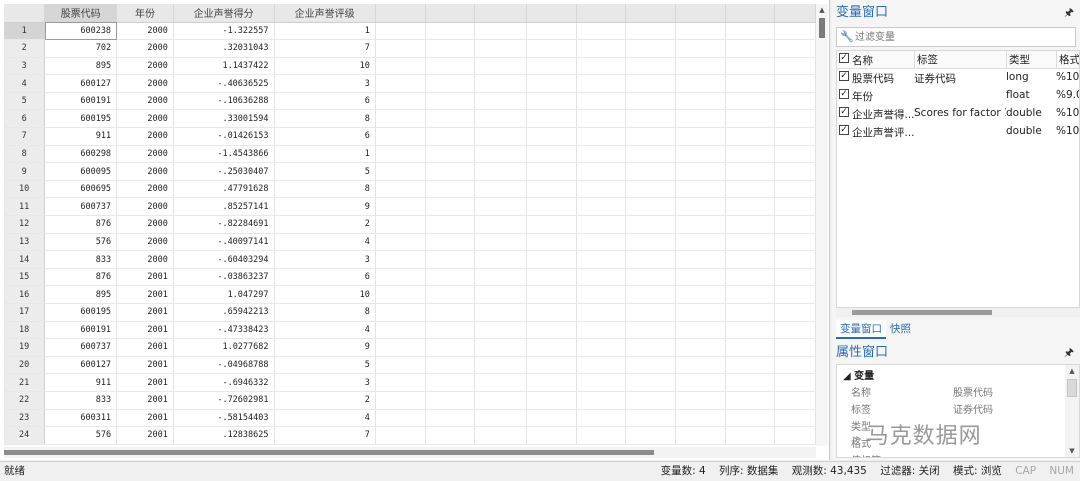  I want to click on corner-cell, so click(25, 13).